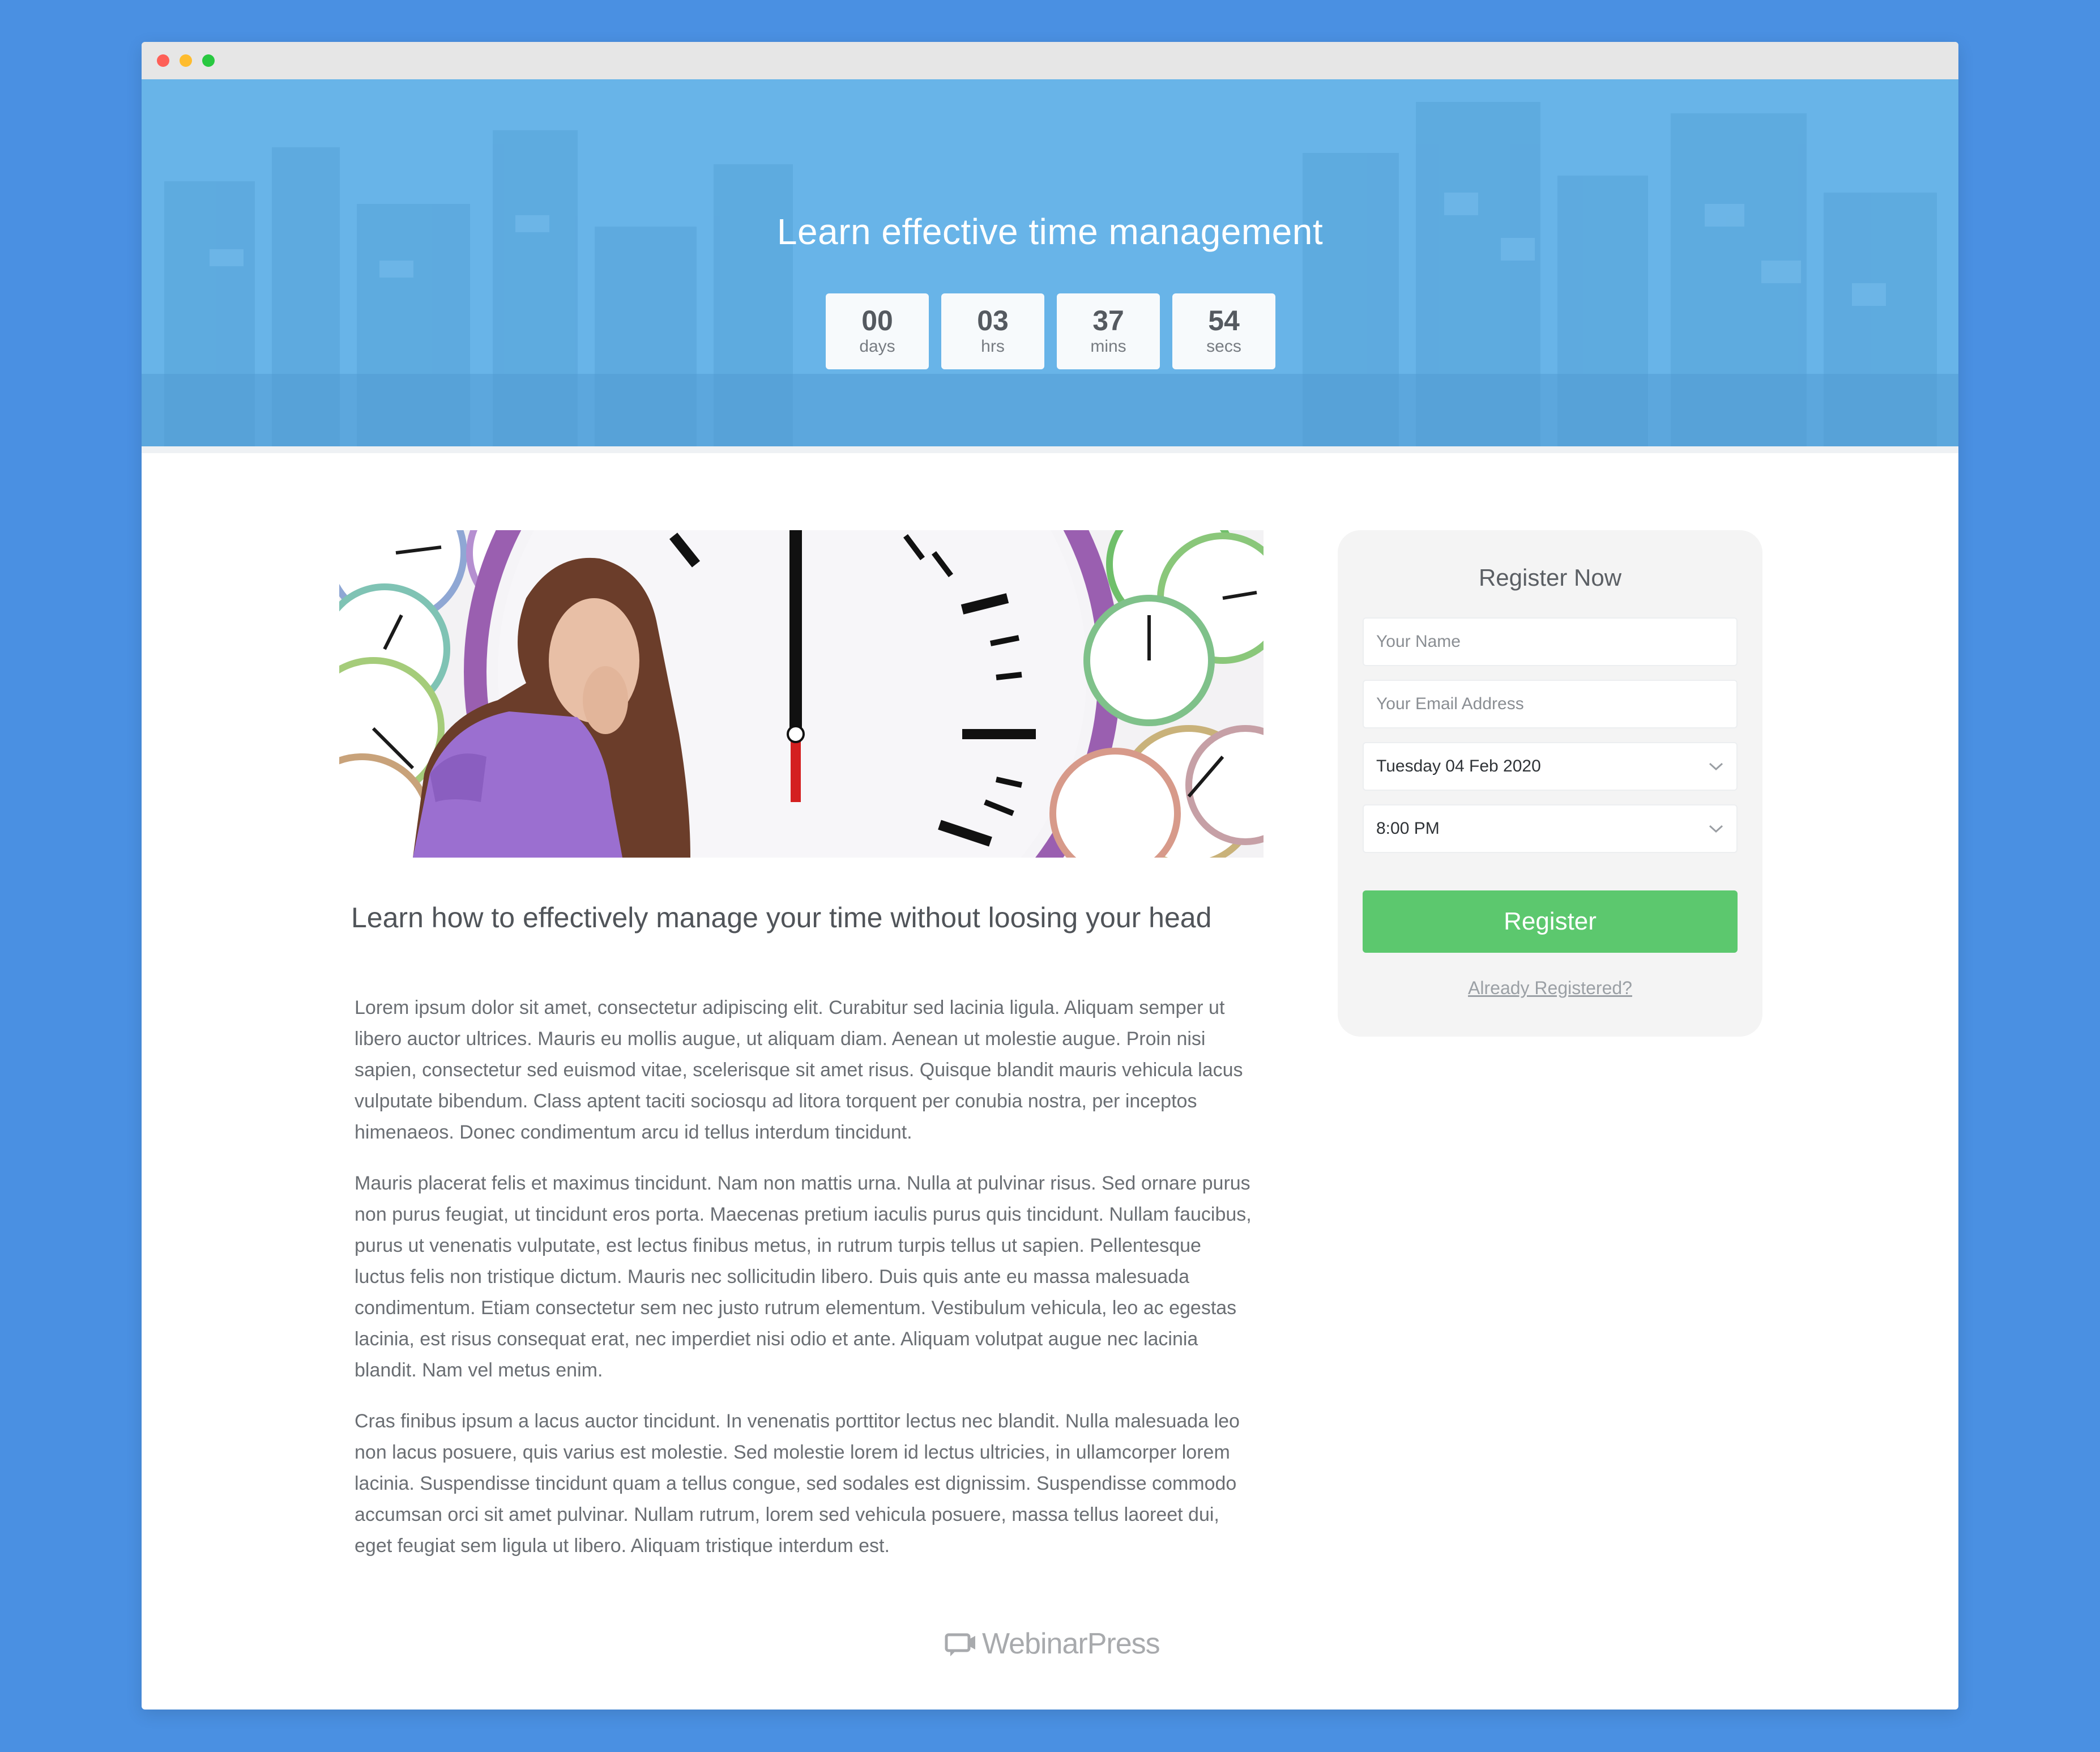 Image resolution: width=2100 pixels, height=1752 pixels. Describe the element at coordinates (1108, 347) in the screenshot. I see `countdown-unit: mins` at that location.